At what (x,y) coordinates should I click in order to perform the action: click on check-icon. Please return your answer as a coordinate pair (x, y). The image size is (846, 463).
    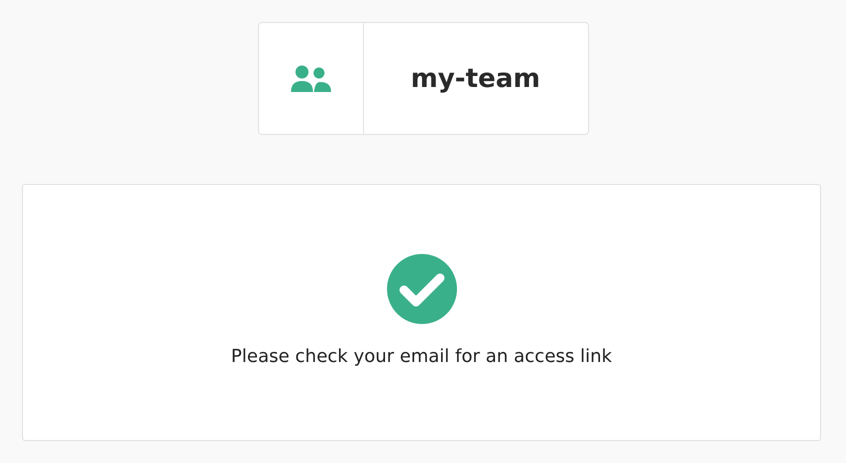
    Looking at the image, I should click on (421, 289).